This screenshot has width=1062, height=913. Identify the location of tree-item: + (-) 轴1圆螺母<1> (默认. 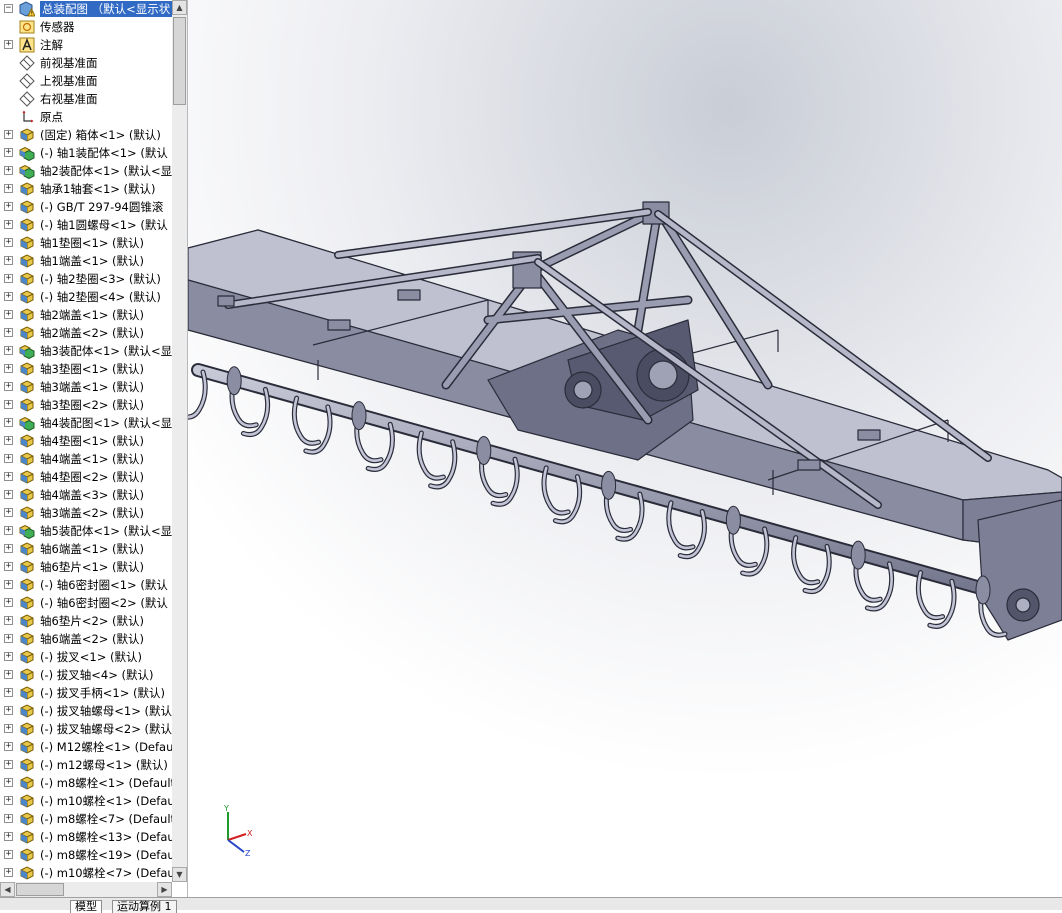
(86, 225).